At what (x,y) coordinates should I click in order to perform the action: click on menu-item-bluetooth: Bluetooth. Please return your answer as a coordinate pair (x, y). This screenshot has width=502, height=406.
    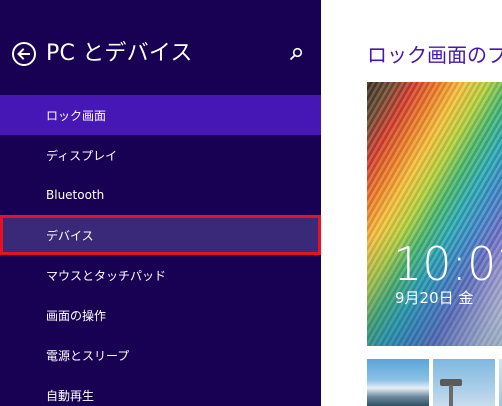
    Looking at the image, I should click on (160, 195).